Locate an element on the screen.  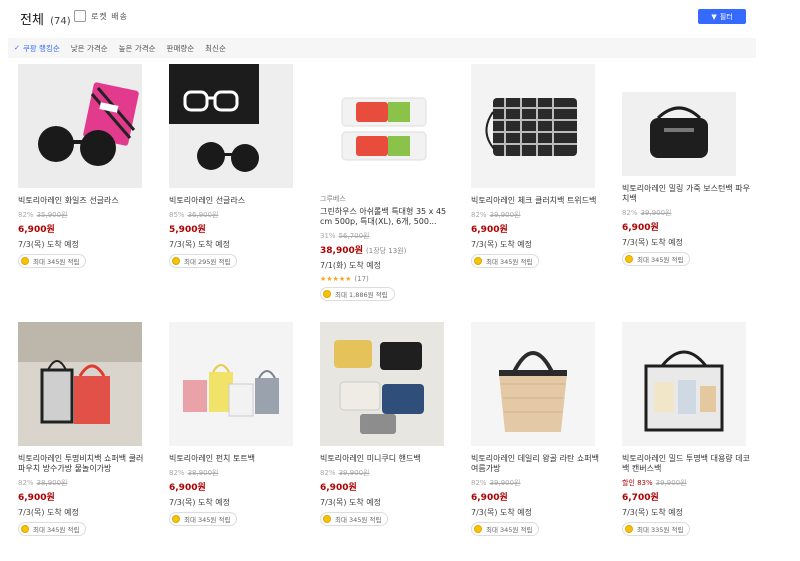
sunglasses-case-image is located at coordinates (231, 126).